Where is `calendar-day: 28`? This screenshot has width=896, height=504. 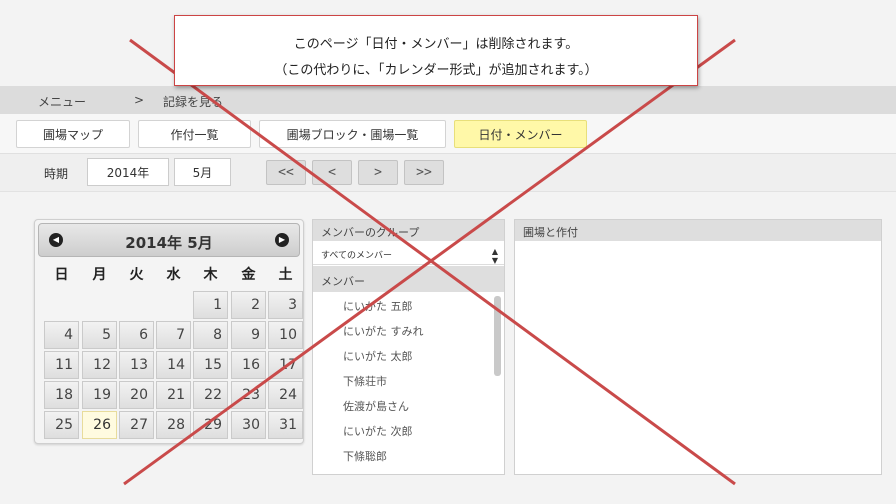
calendar-day: 28 is located at coordinates (173, 425).